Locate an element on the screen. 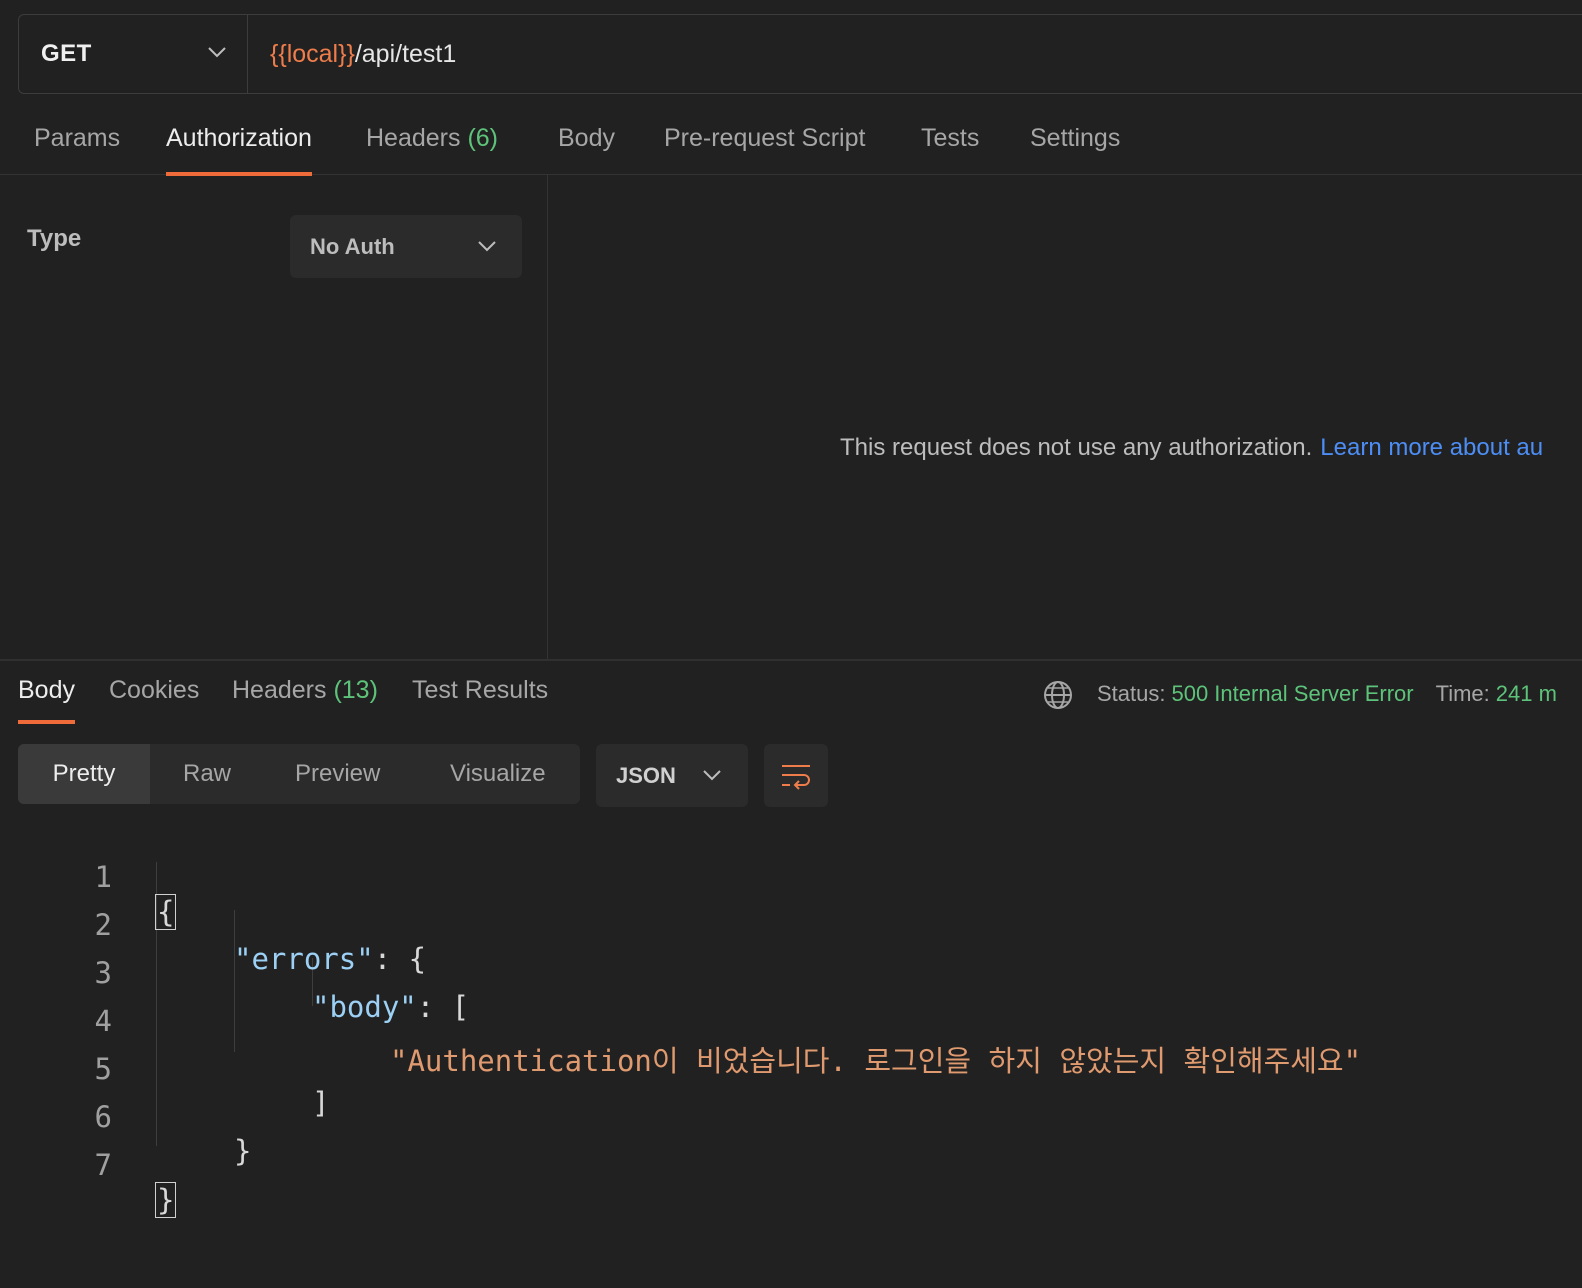 This screenshot has height=1288, width=1582. response-headers-count: (13) is located at coordinates (355, 690).